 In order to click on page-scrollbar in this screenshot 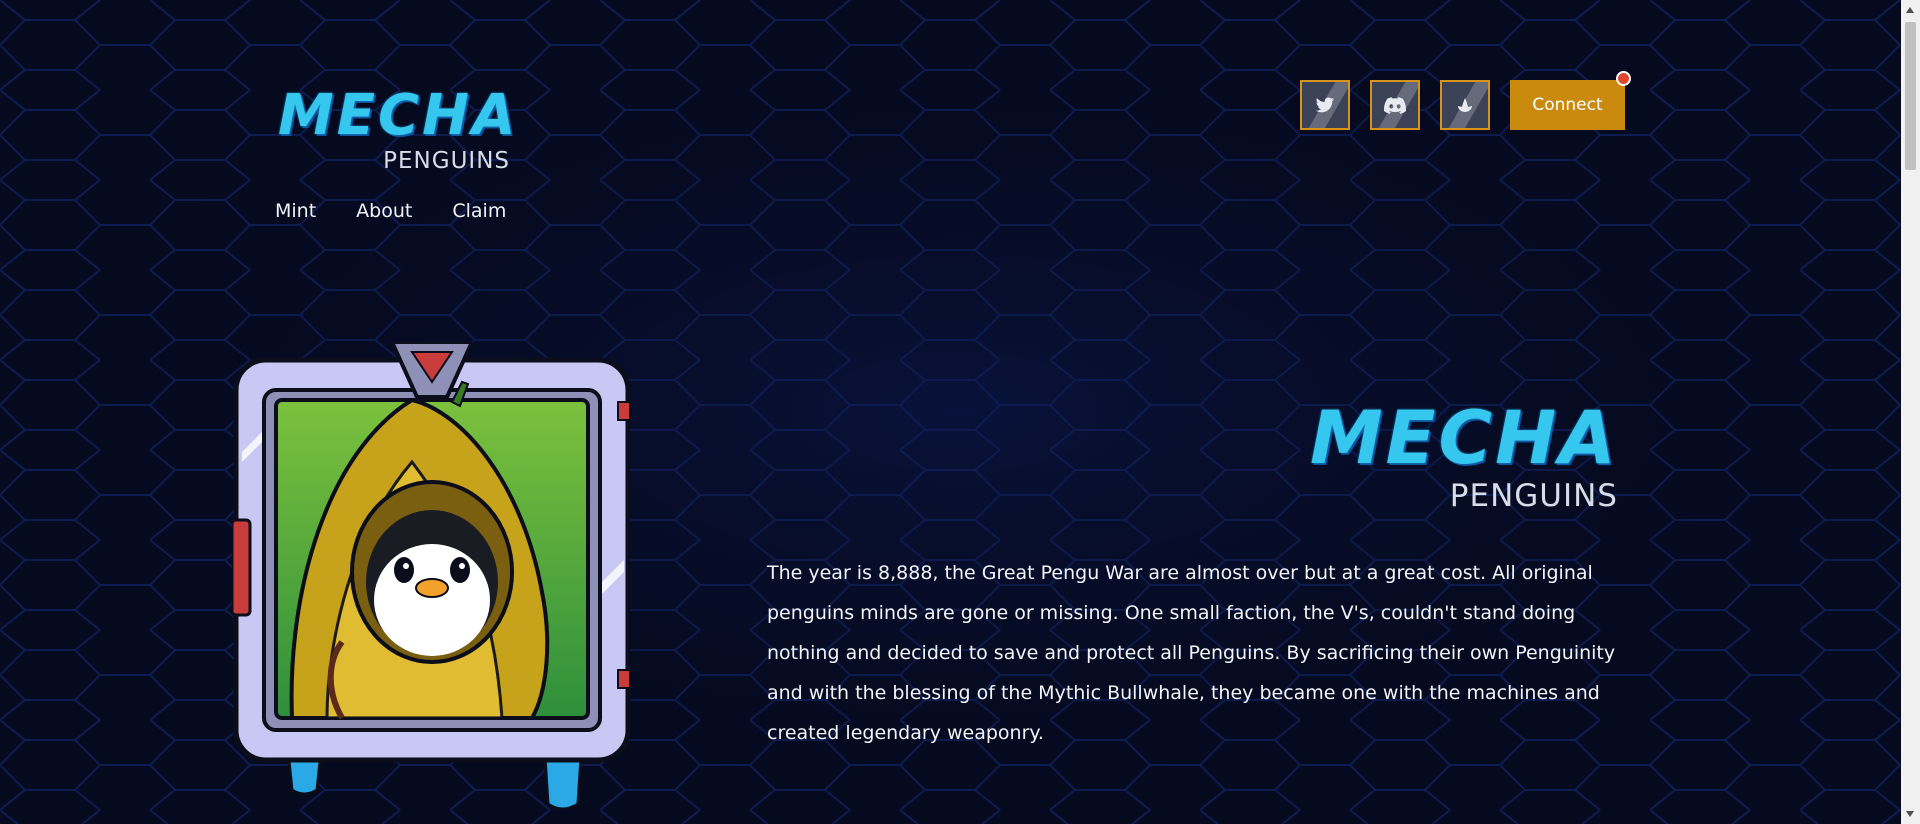, I will do `click(1910, 412)`.